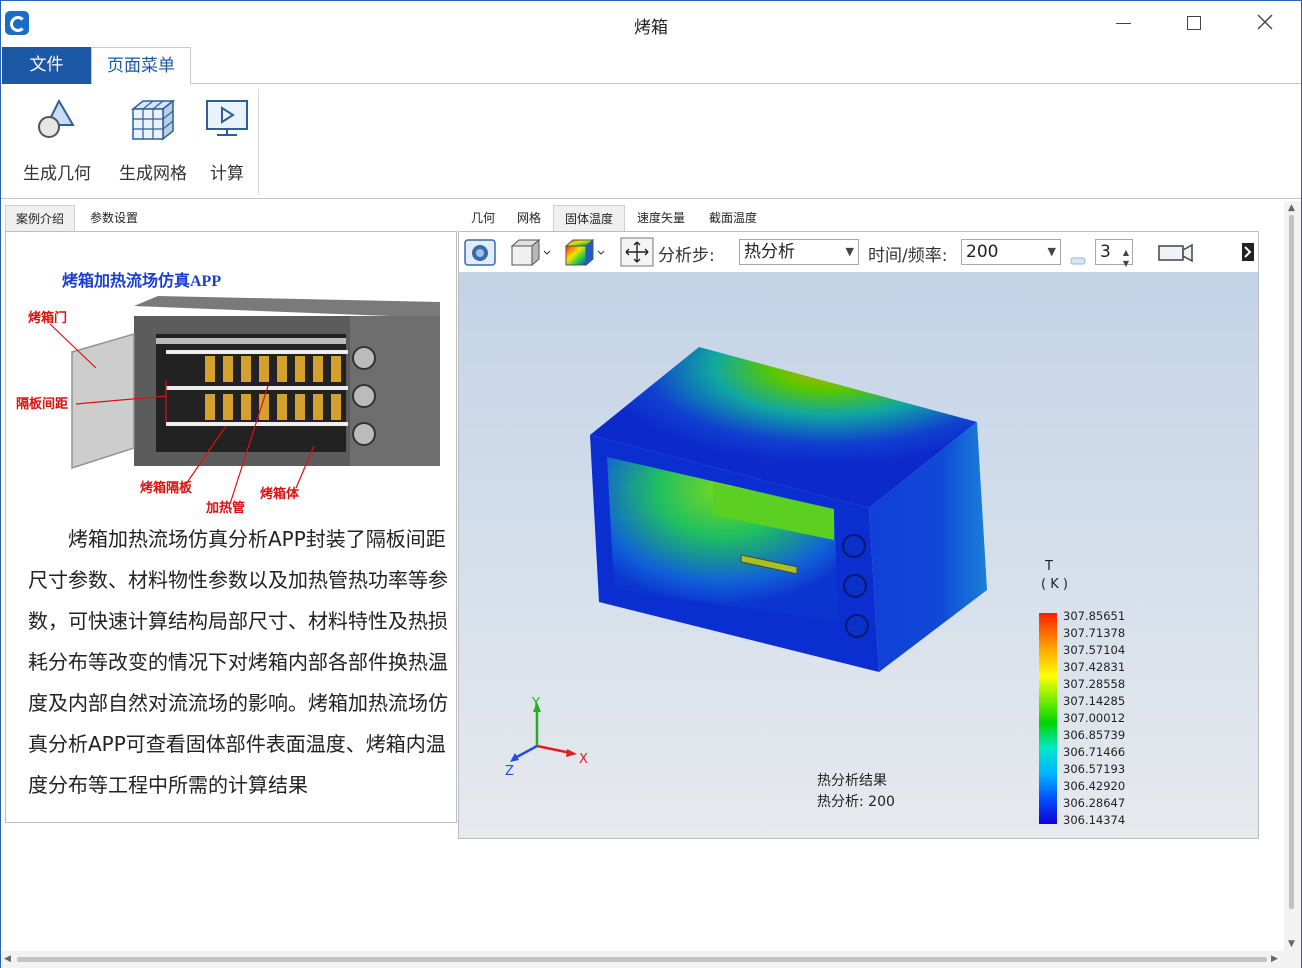 The image size is (1302, 968). Describe the element at coordinates (280, 493) in the screenshot. I see `callout-oven-body: 烤箱体` at that location.